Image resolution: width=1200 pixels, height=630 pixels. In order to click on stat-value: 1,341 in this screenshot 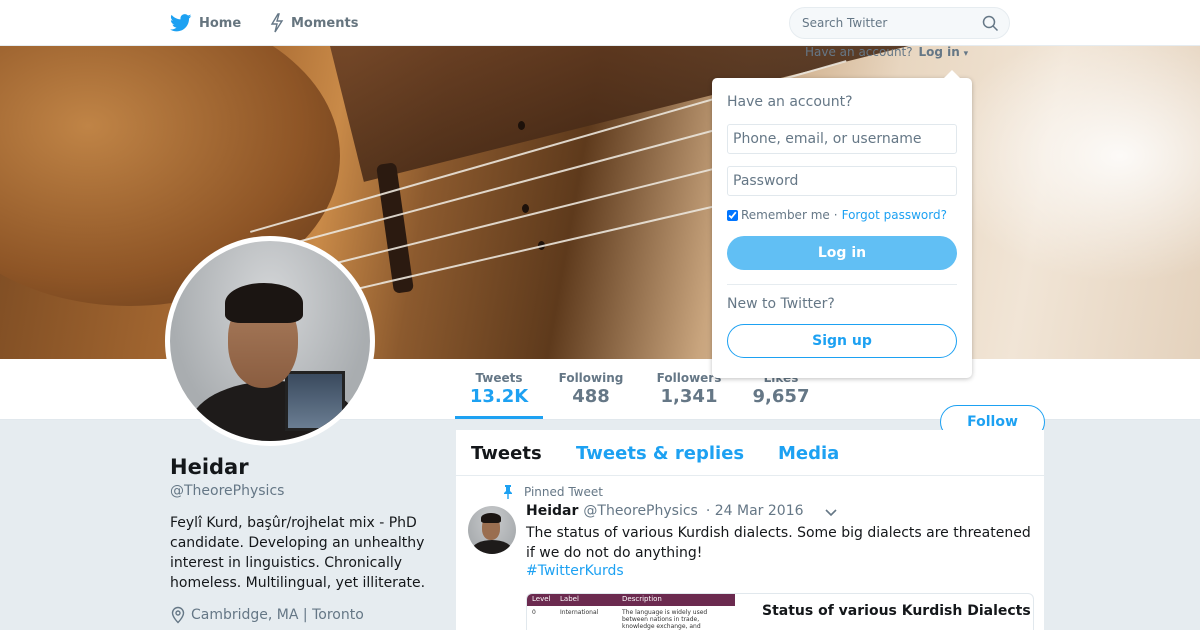, I will do `click(689, 396)`.